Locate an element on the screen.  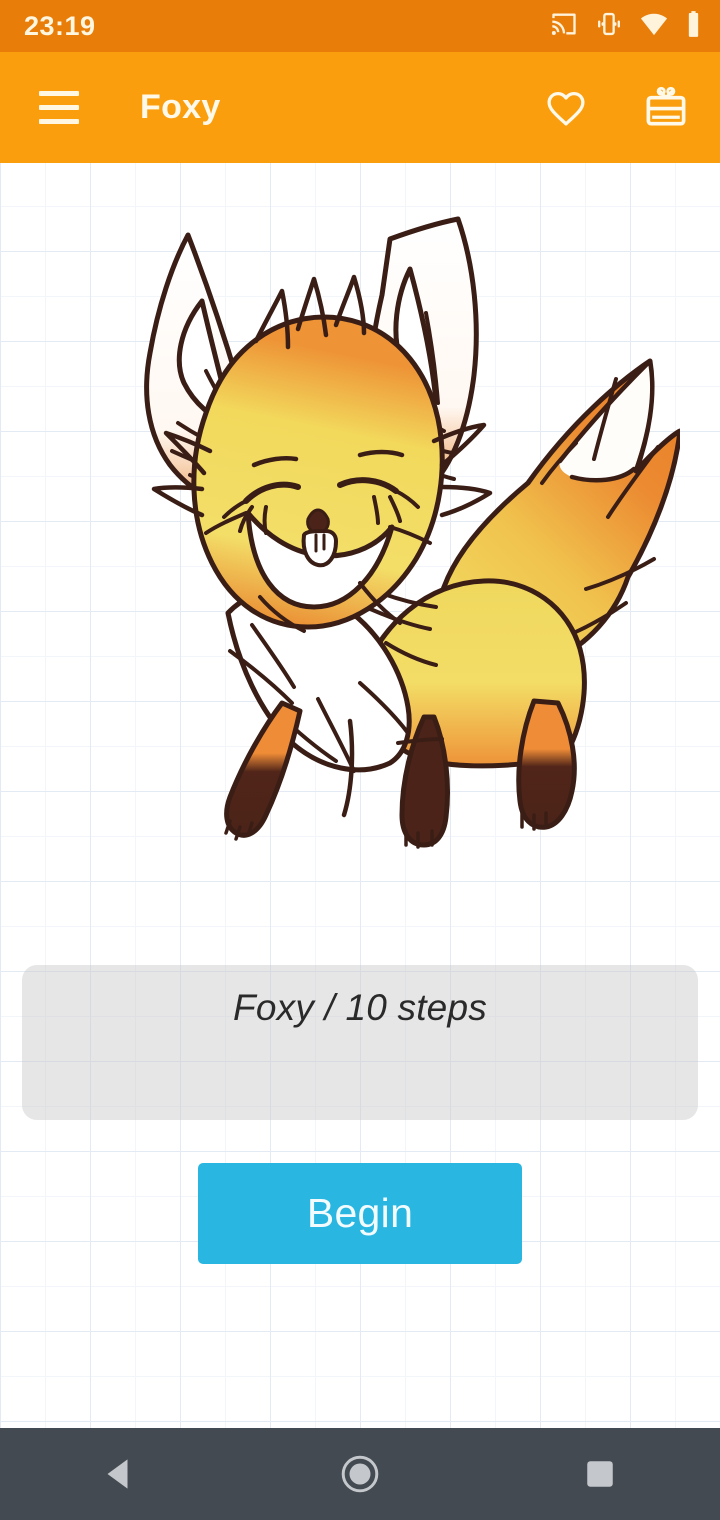
app-bar: Foxy is located at coordinates (360, 107).